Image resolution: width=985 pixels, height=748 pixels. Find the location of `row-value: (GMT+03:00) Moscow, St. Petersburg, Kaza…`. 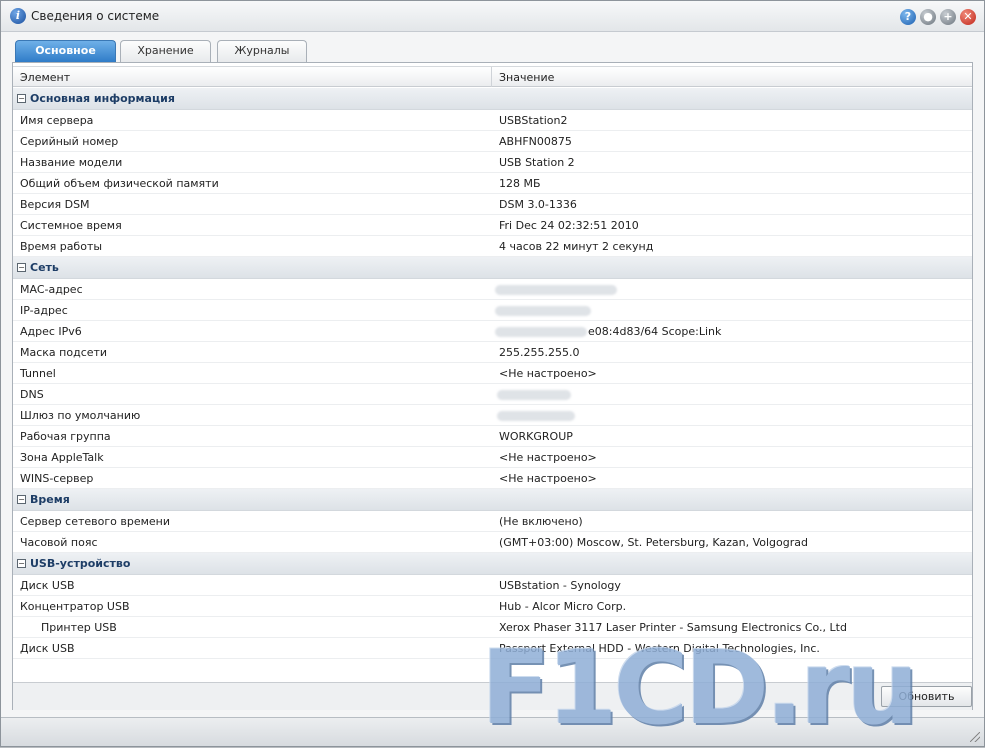

row-value: (GMT+03:00) Moscow, St. Petersburg, Kaza… is located at coordinates (653, 542).